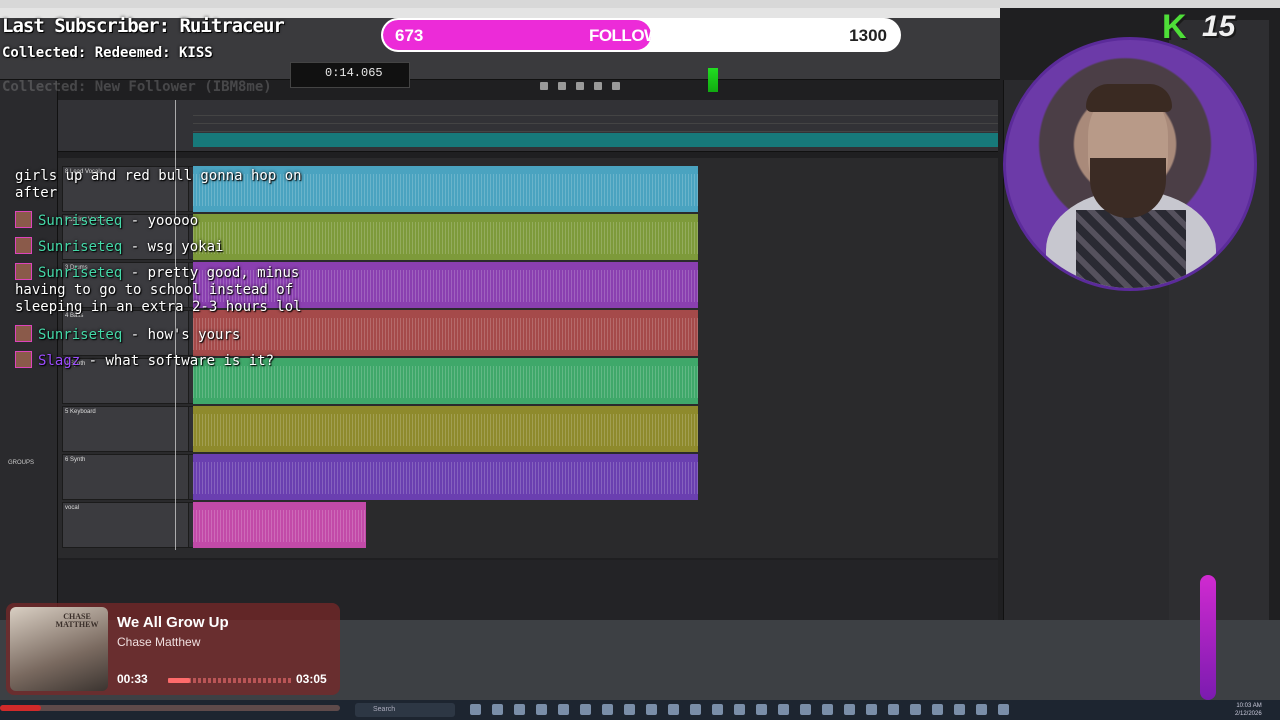 Image resolution: width=1280 pixels, height=720 pixels. What do you see at coordinates (598, 86) in the screenshot?
I see `play-icon` at bounding box center [598, 86].